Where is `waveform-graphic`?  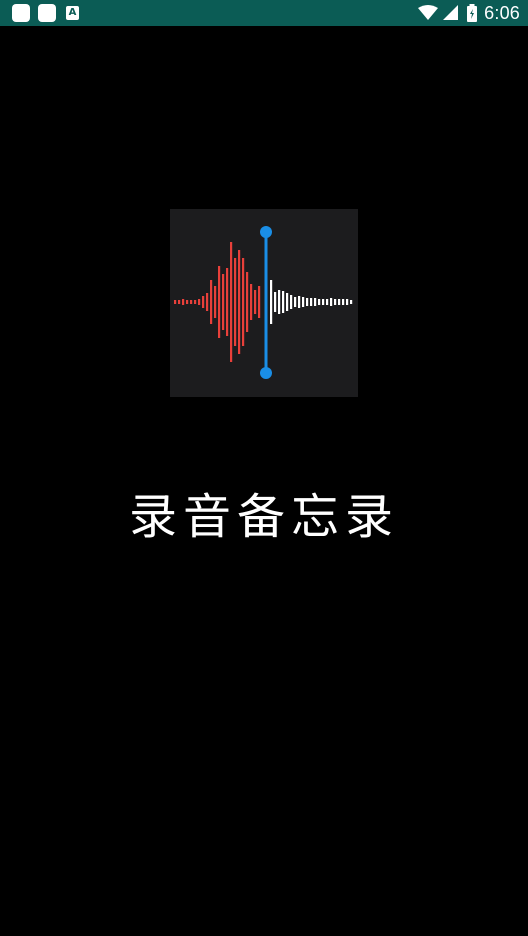
waveform-graphic is located at coordinates (263, 302).